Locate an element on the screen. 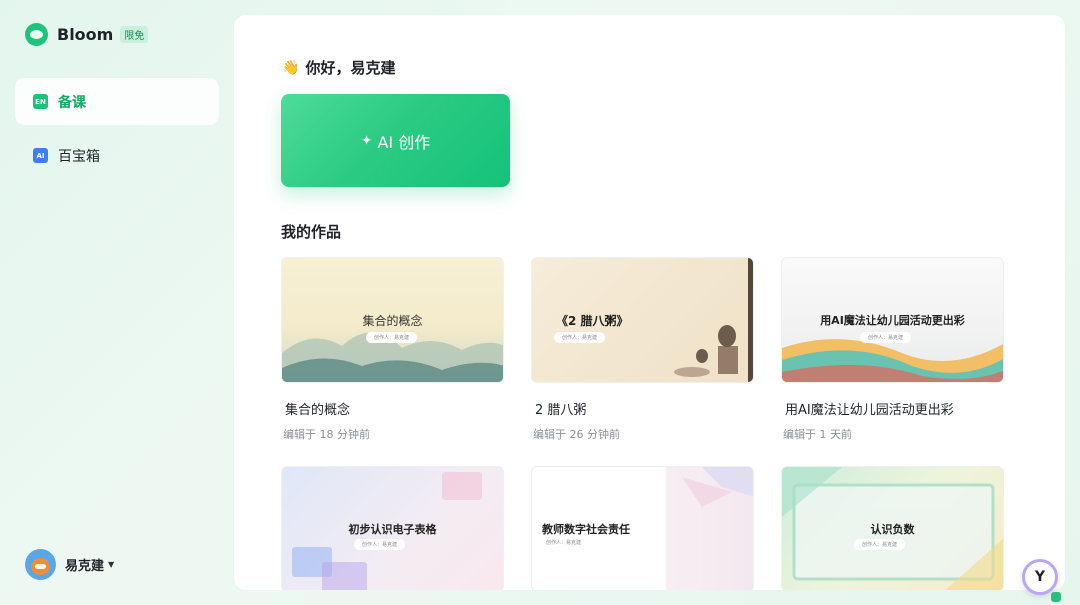  brand-name: Bloom is located at coordinates (85, 34).